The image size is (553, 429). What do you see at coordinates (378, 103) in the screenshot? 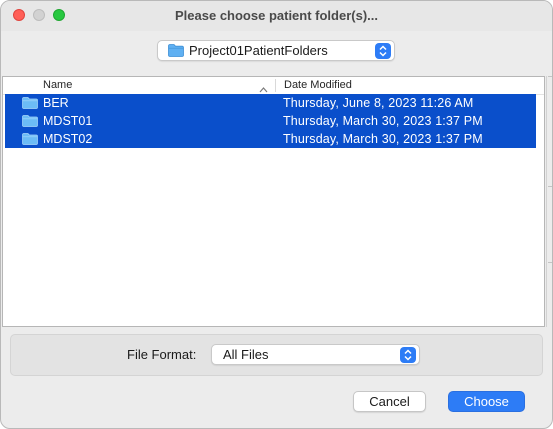
I see `file-date-modified: Thursday, June 8, 2023 11:26 AM` at bounding box center [378, 103].